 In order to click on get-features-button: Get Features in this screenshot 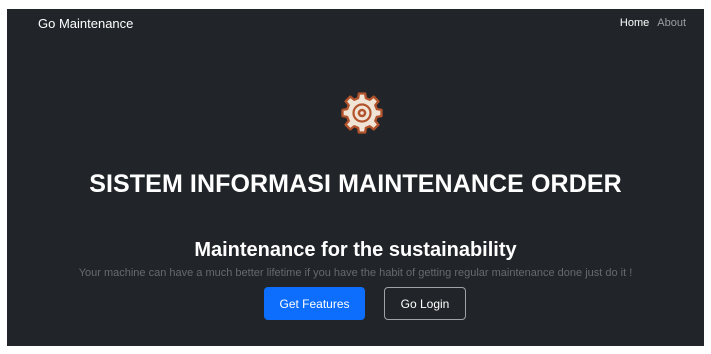, I will do `click(314, 303)`.